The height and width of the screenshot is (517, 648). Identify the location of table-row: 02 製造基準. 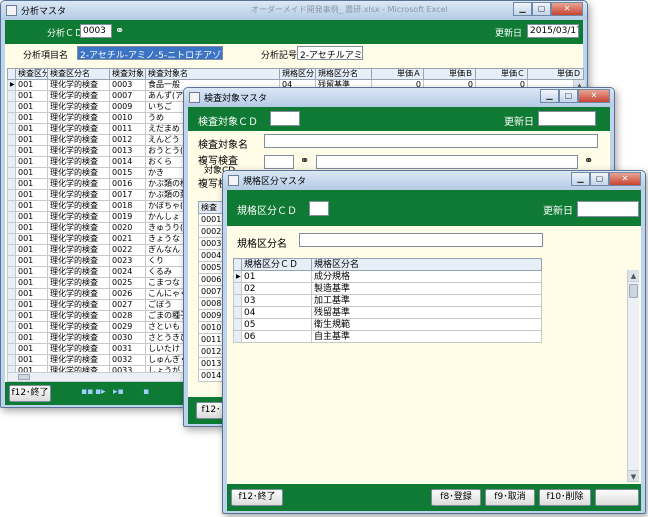
(387, 288).